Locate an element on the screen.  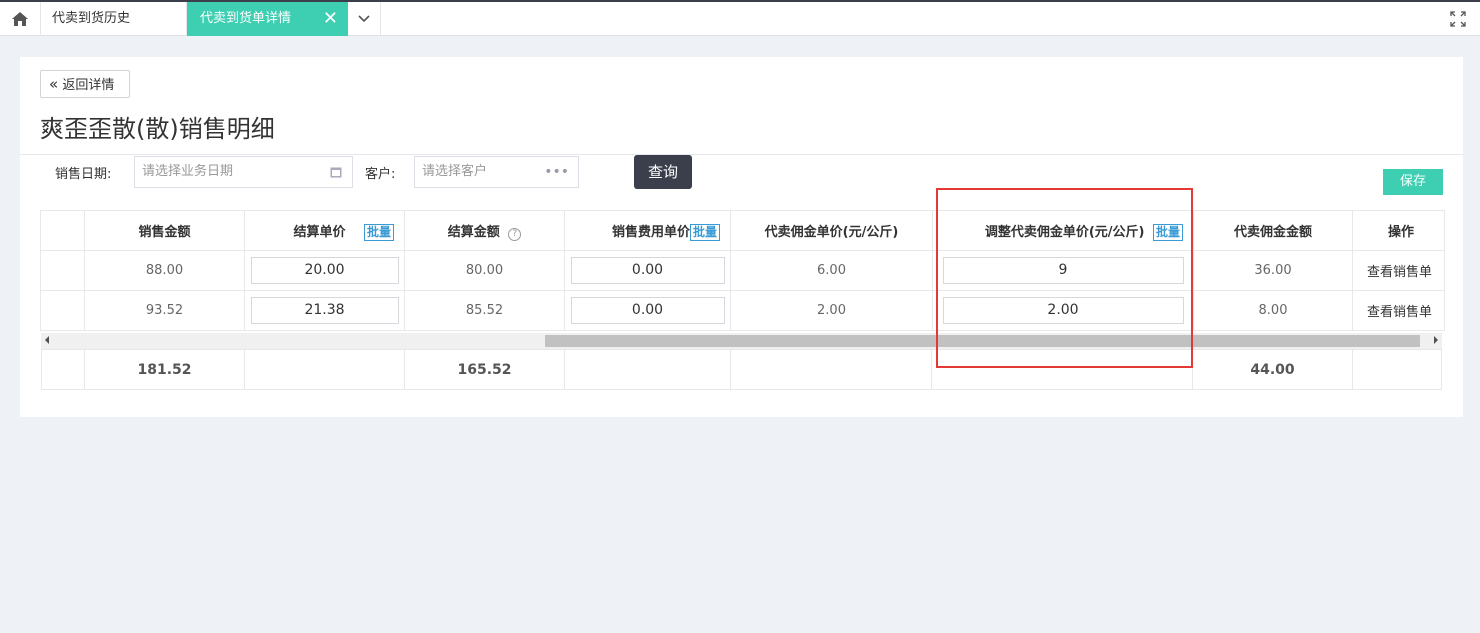
total-commission-amount: 44.00 is located at coordinates (1272, 369).